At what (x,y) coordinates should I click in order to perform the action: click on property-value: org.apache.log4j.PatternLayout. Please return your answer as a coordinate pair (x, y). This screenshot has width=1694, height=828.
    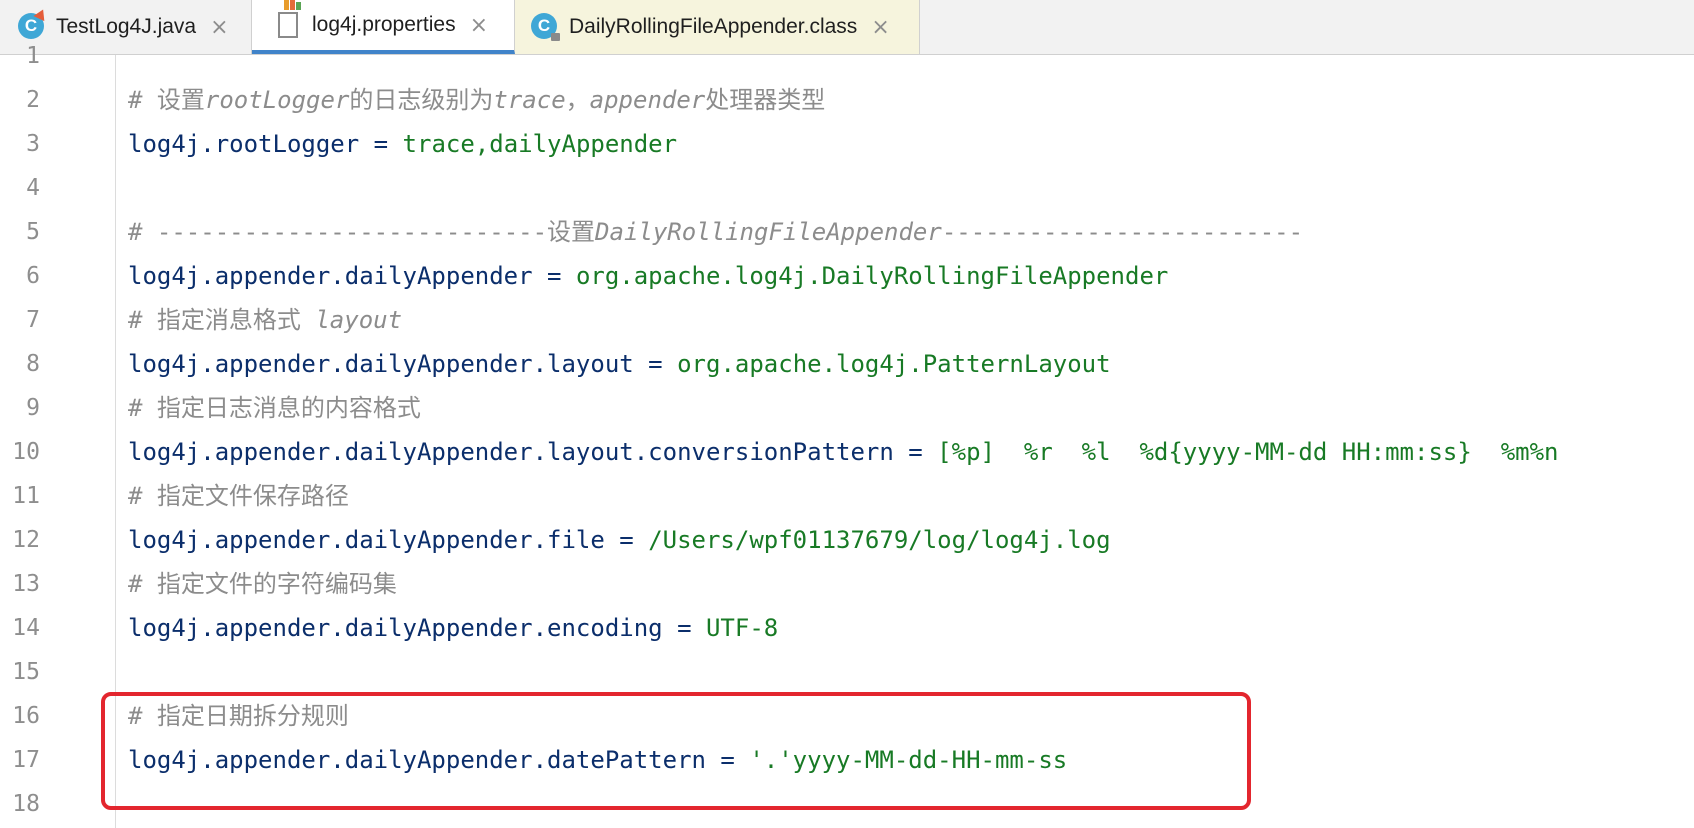
    Looking at the image, I should click on (894, 364).